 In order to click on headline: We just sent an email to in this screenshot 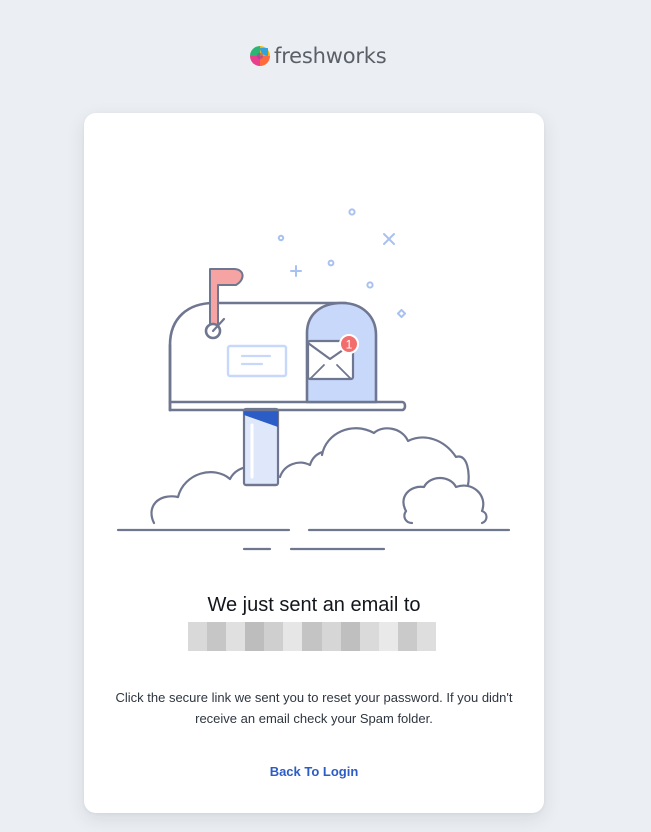, I will do `click(314, 605)`.